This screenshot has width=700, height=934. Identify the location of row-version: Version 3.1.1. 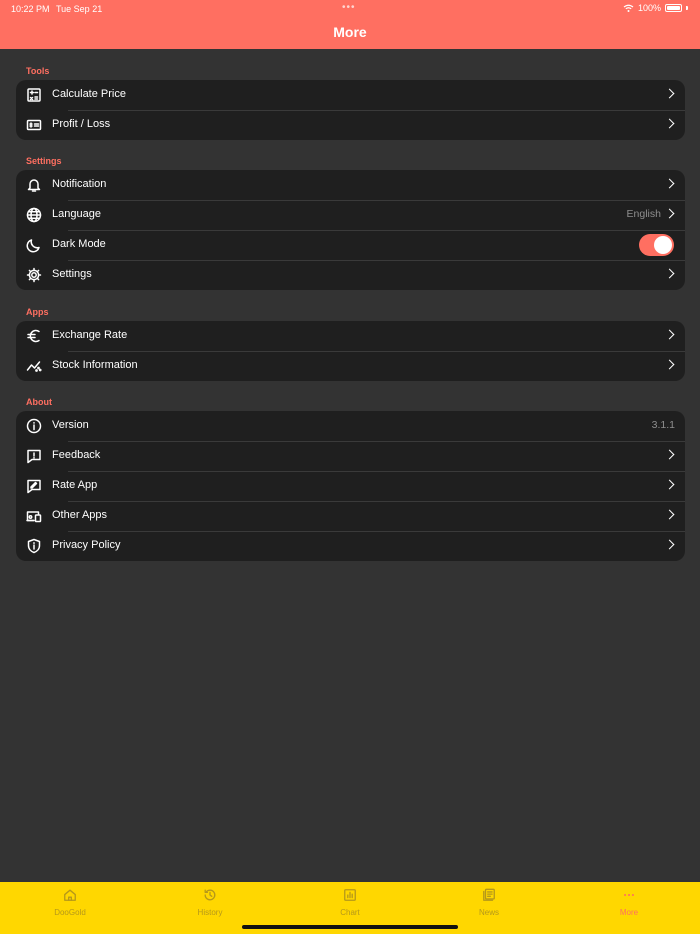
(350, 426).